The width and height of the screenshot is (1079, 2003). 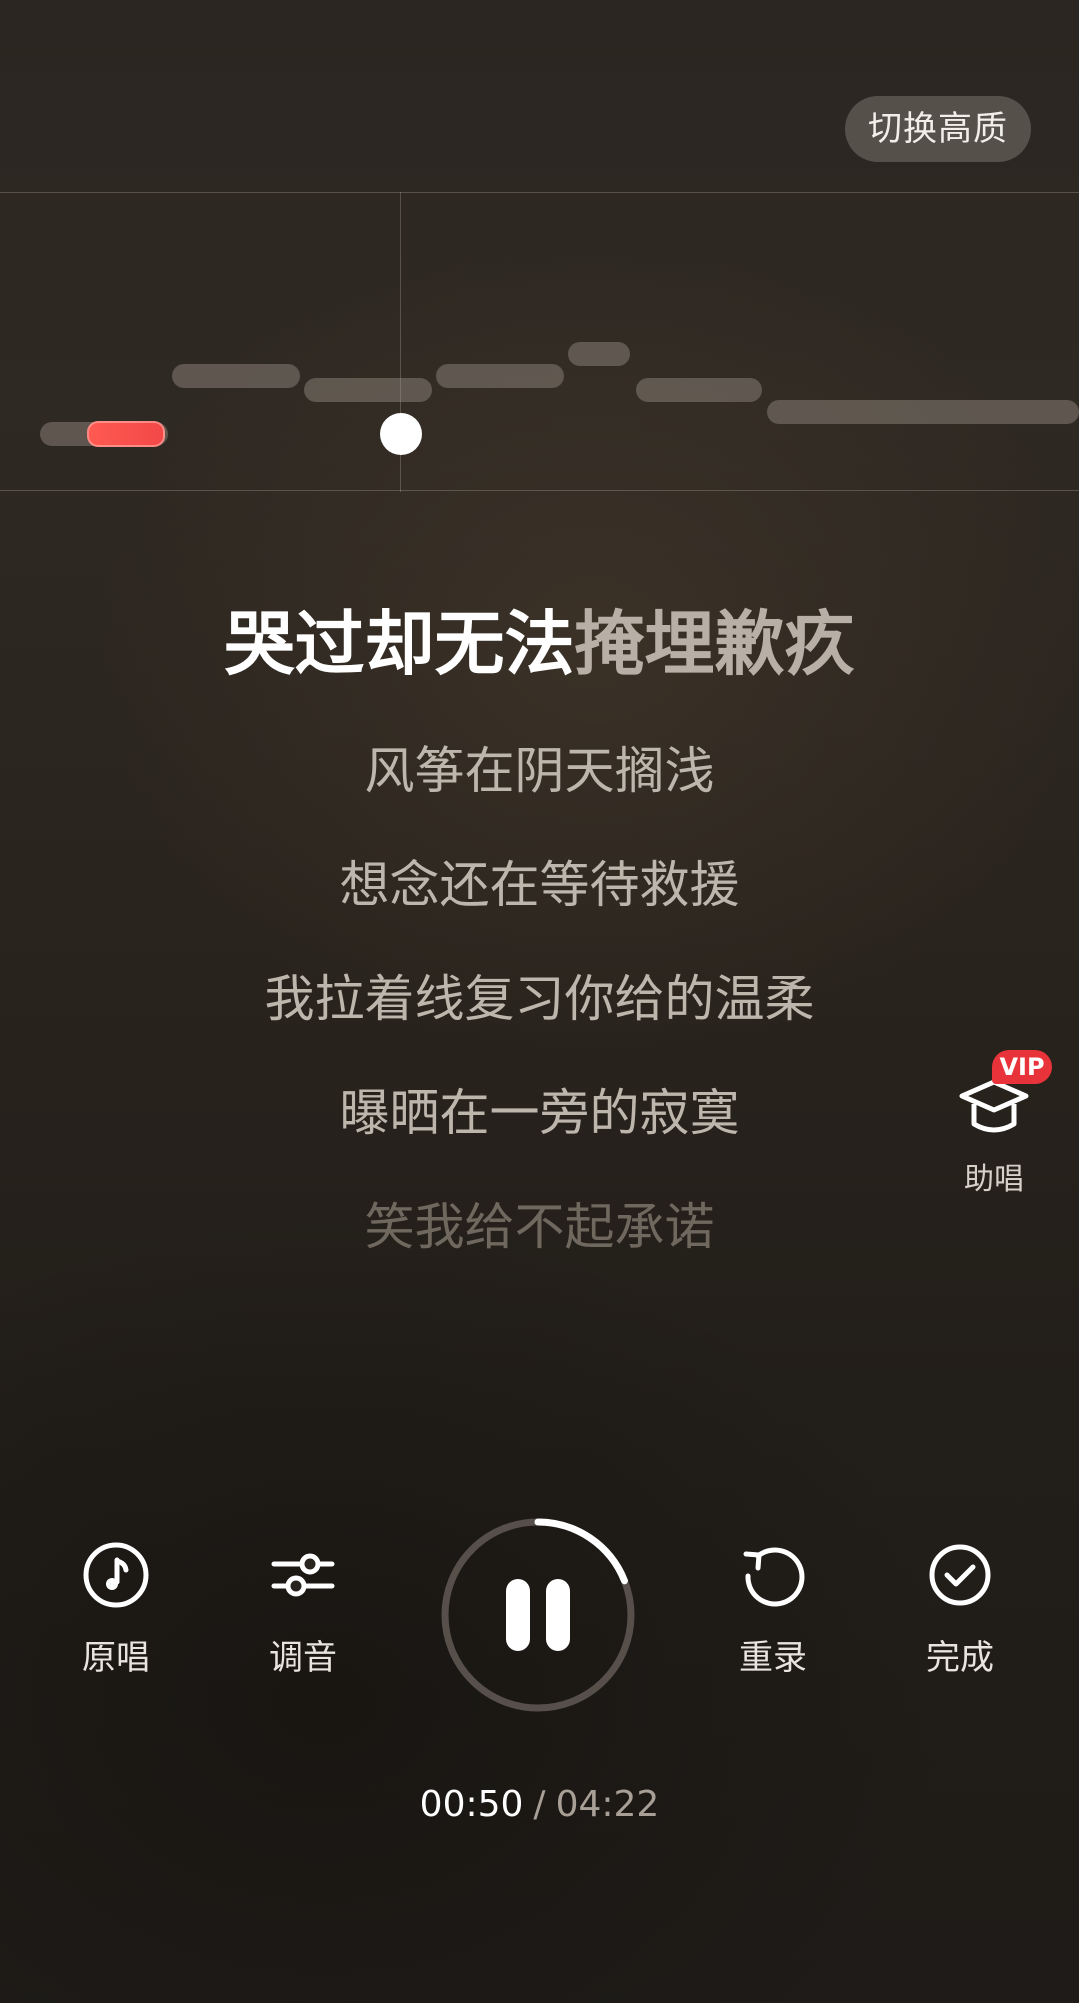 I want to click on done-label: 完成, so click(x=960, y=1658).